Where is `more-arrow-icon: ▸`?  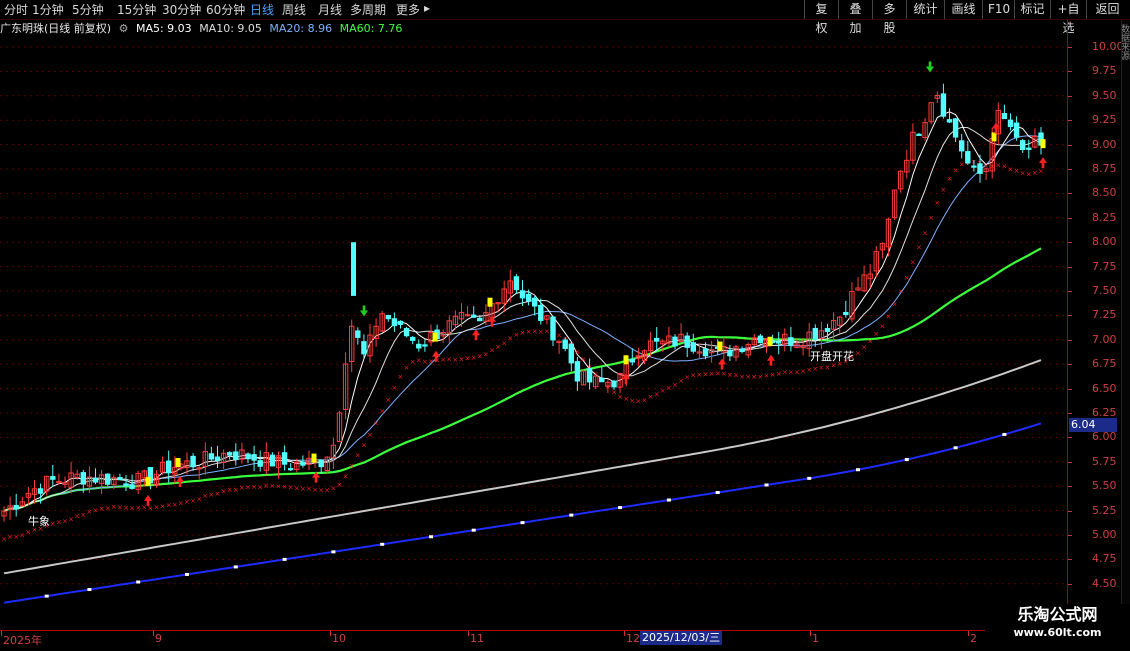
more-arrow-icon: ▸ is located at coordinates (427, 8).